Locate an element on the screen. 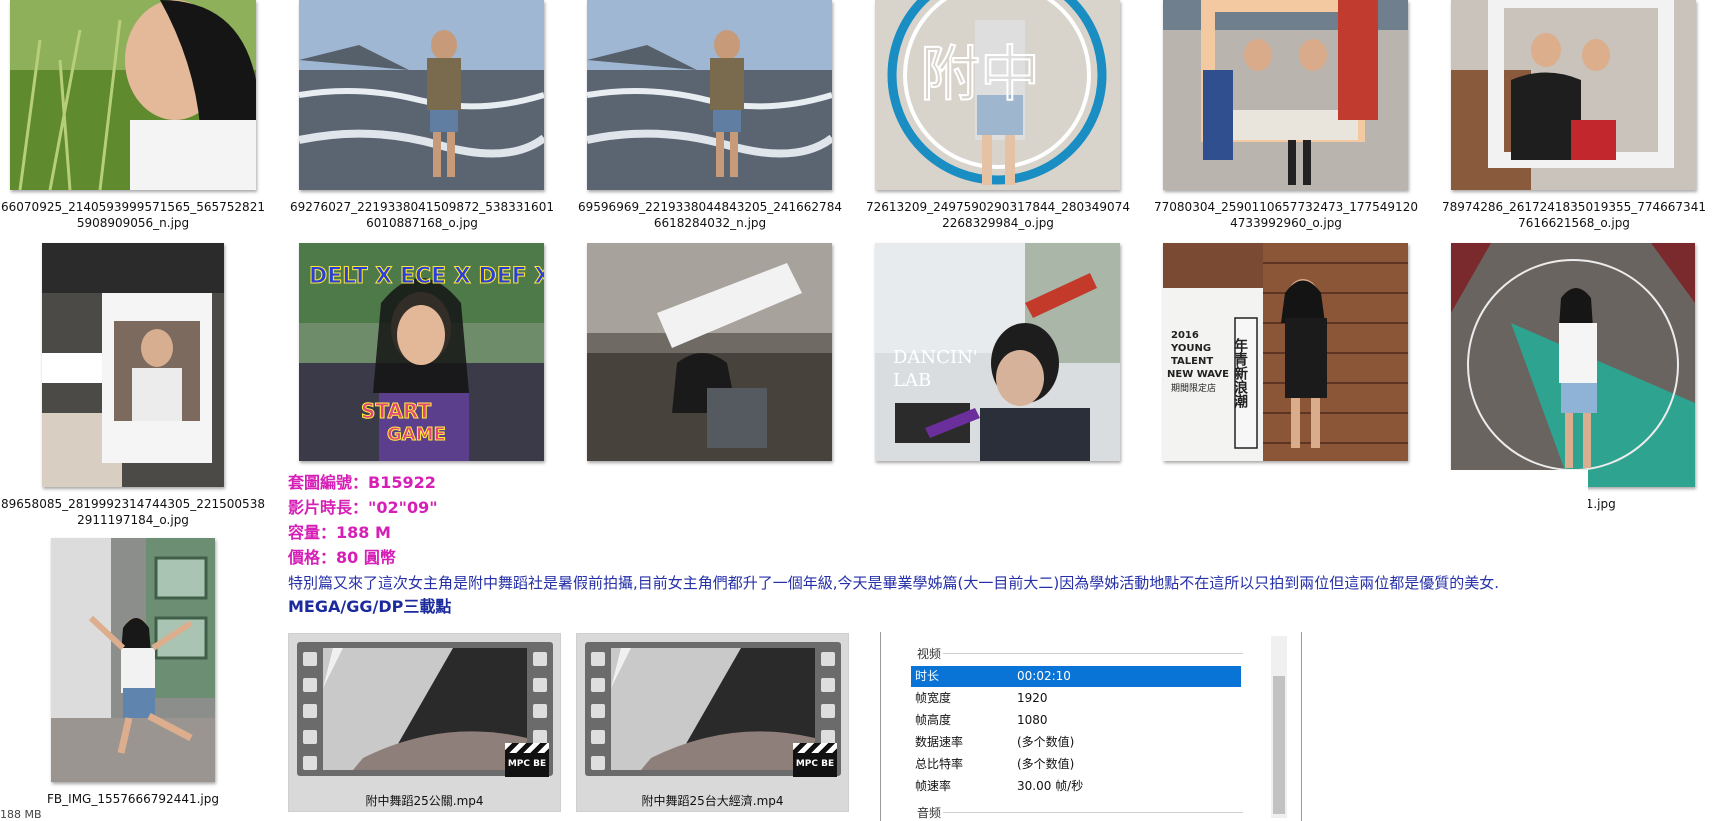 Image resolution: width=1715 pixels, height=821 pixels. properties-scrollbar is located at coordinates (1279, 727).